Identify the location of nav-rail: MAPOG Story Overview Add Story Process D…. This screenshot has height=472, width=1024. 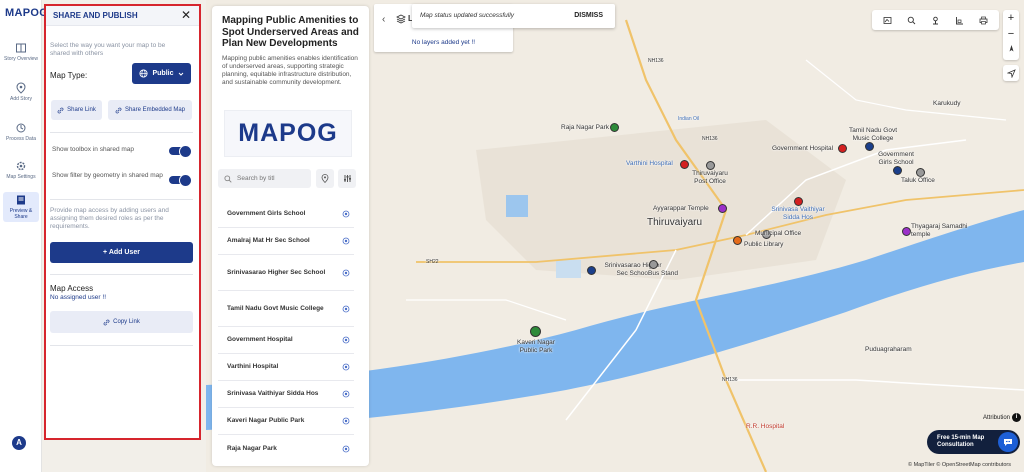
(24, 236).